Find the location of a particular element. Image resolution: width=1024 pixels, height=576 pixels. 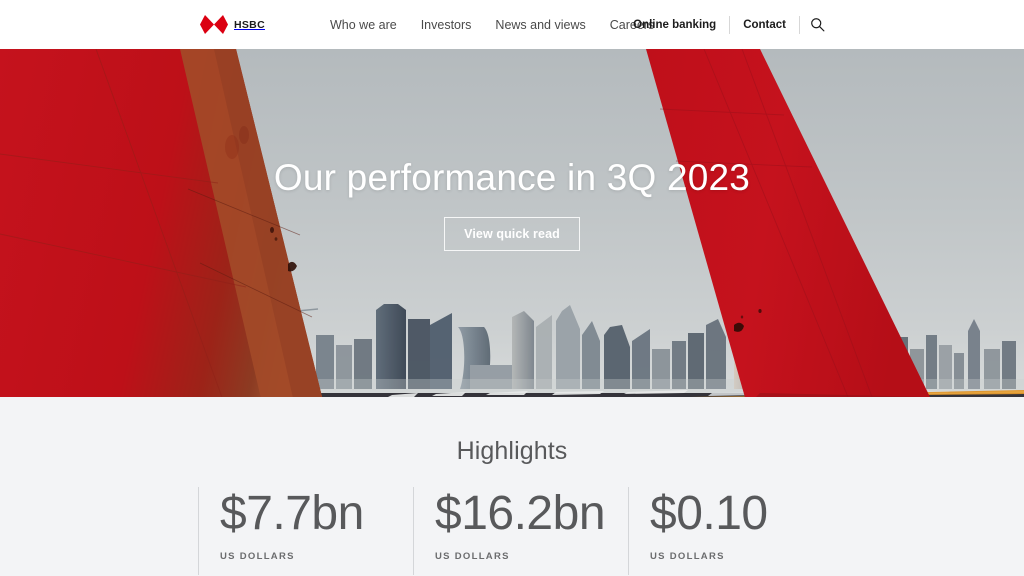

contact-link: Contact is located at coordinates (764, 25).